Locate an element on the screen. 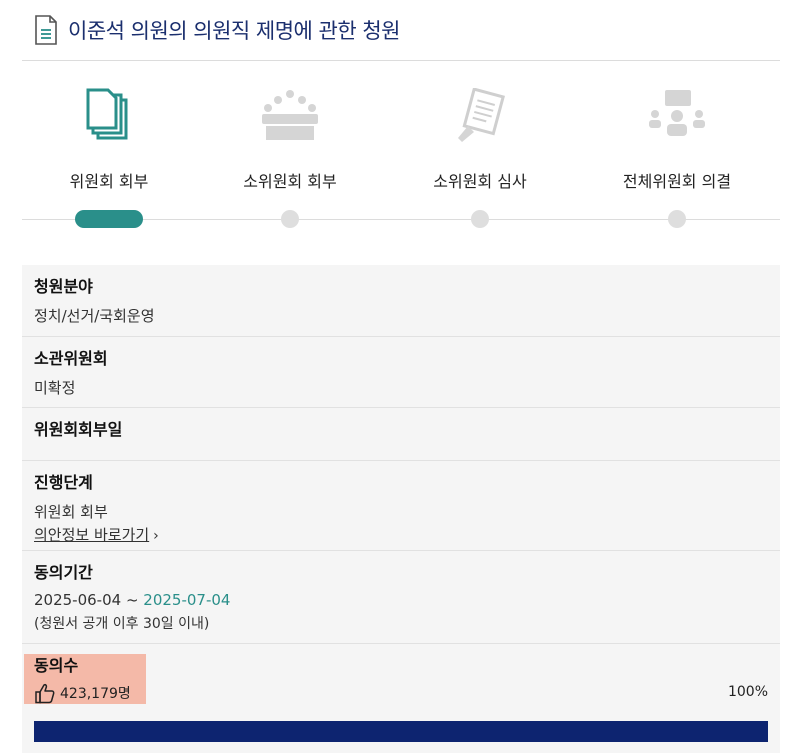  step-committee-referral: 위원회 회부 is located at coordinates (109, 136).